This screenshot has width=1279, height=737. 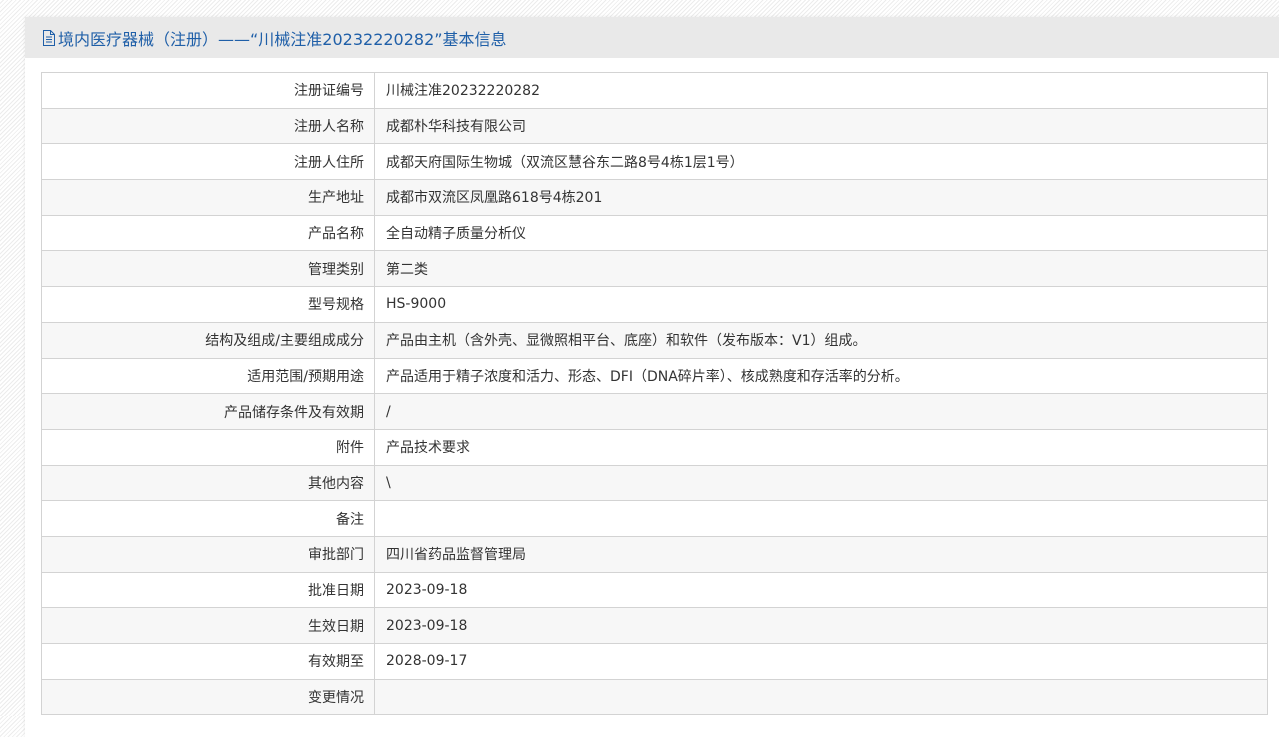 I want to click on table-row: 有效期至 2028-09-17, so click(x=654, y=661).